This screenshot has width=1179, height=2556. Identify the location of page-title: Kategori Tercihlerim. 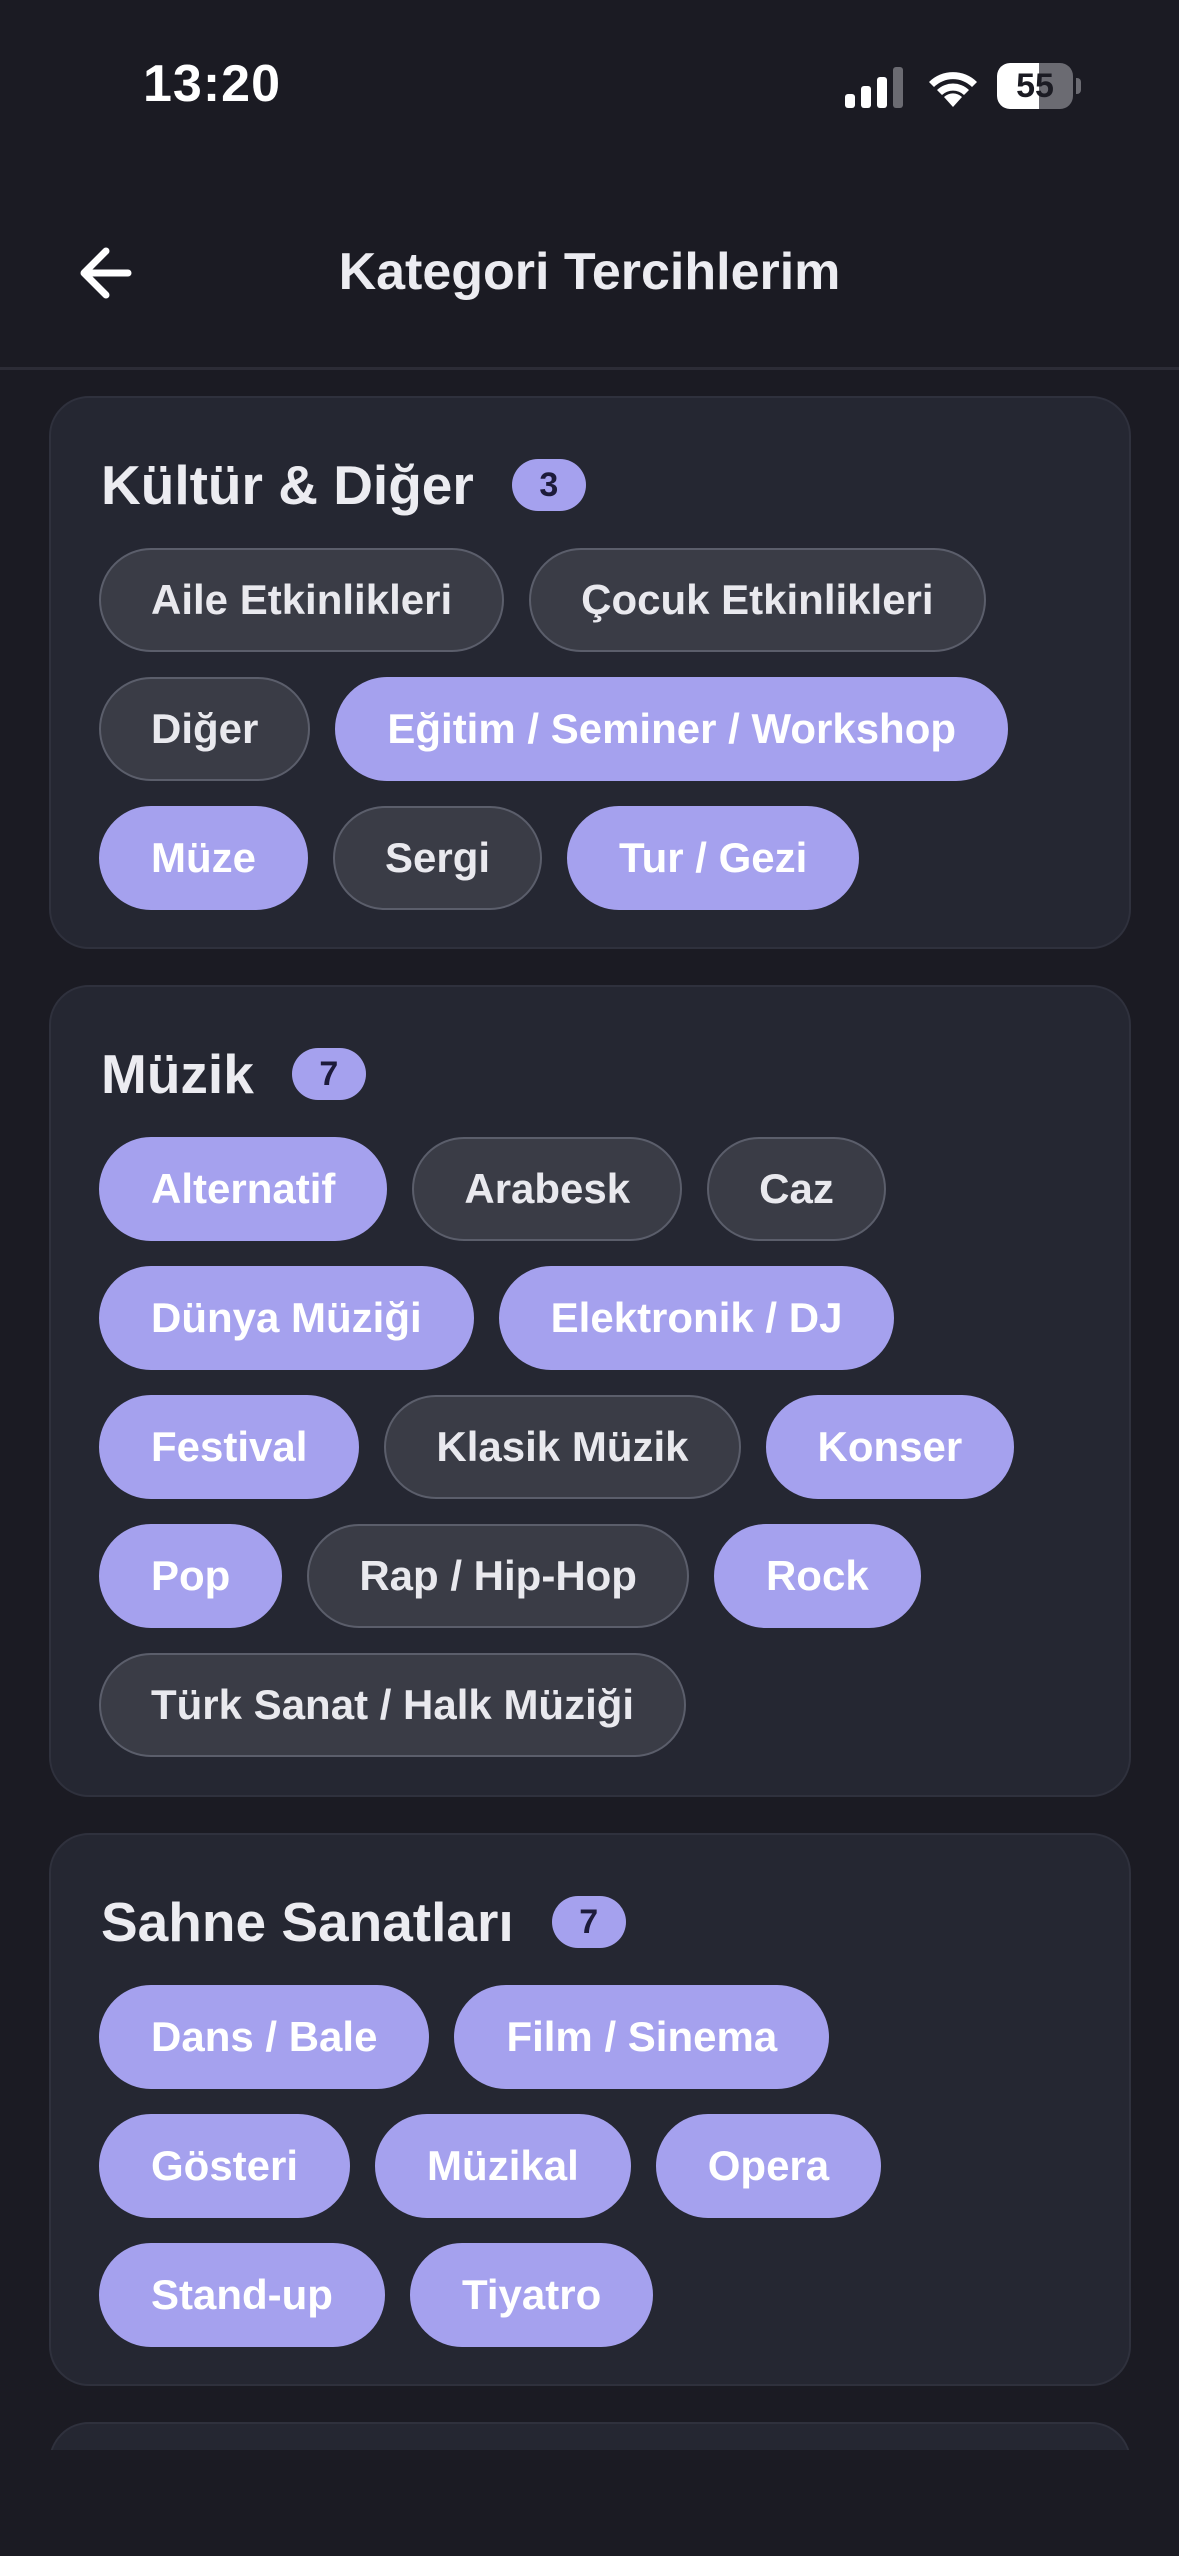
(589, 272).